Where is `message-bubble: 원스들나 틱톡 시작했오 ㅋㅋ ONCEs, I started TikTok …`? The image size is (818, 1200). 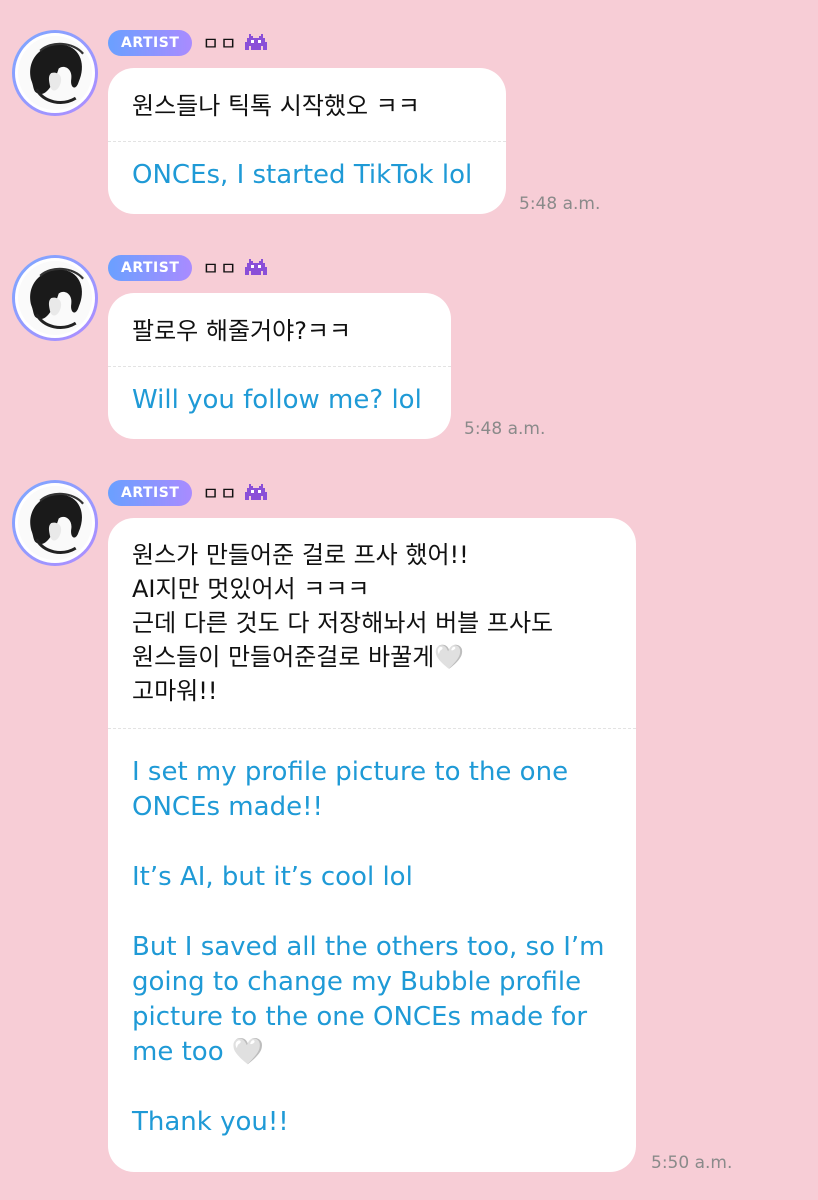 message-bubble: 원스들나 틱톡 시작했오 ㅋㅋ ONCEs, I started TikTok … is located at coordinates (307, 141).